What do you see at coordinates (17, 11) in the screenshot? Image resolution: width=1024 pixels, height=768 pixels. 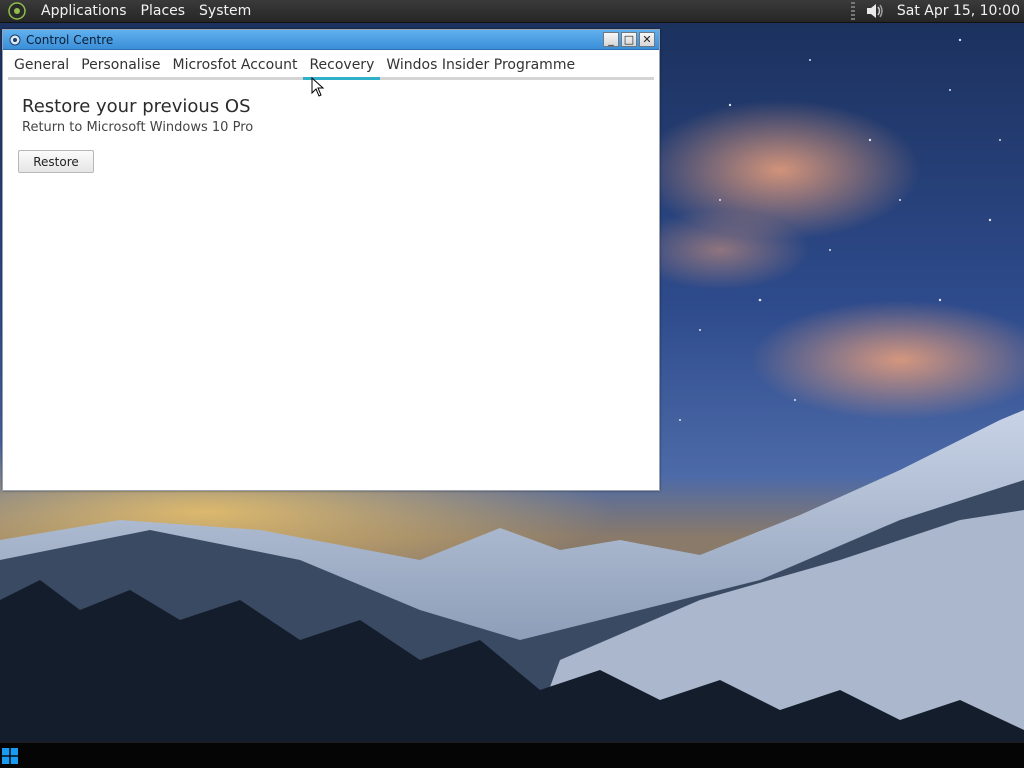 I see `gnome-foot-icon` at bounding box center [17, 11].